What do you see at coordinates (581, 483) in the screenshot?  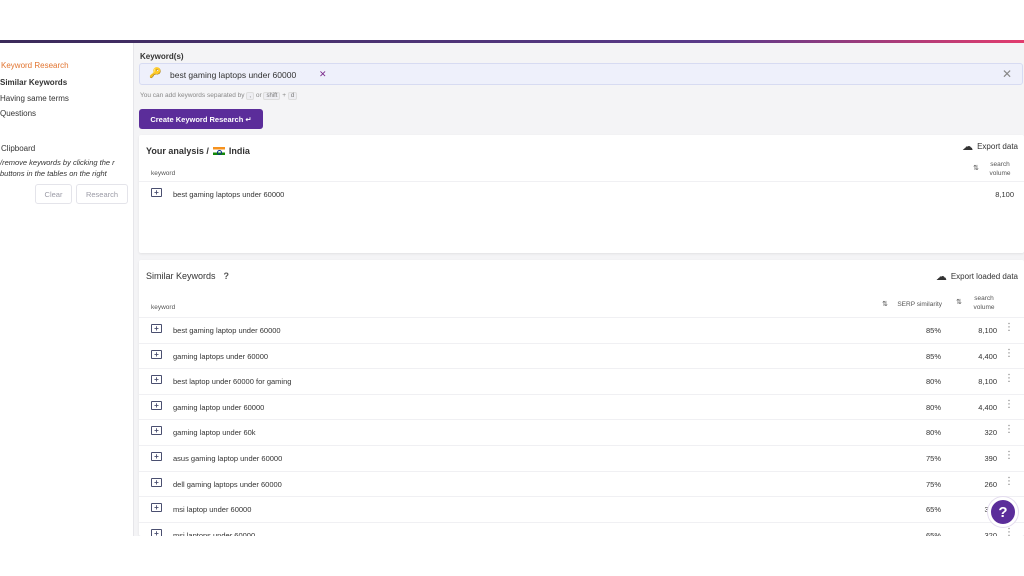 I see `table-row: + dell gaming laptops under 60000 75% 260 ⋮` at bounding box center [581, 483].